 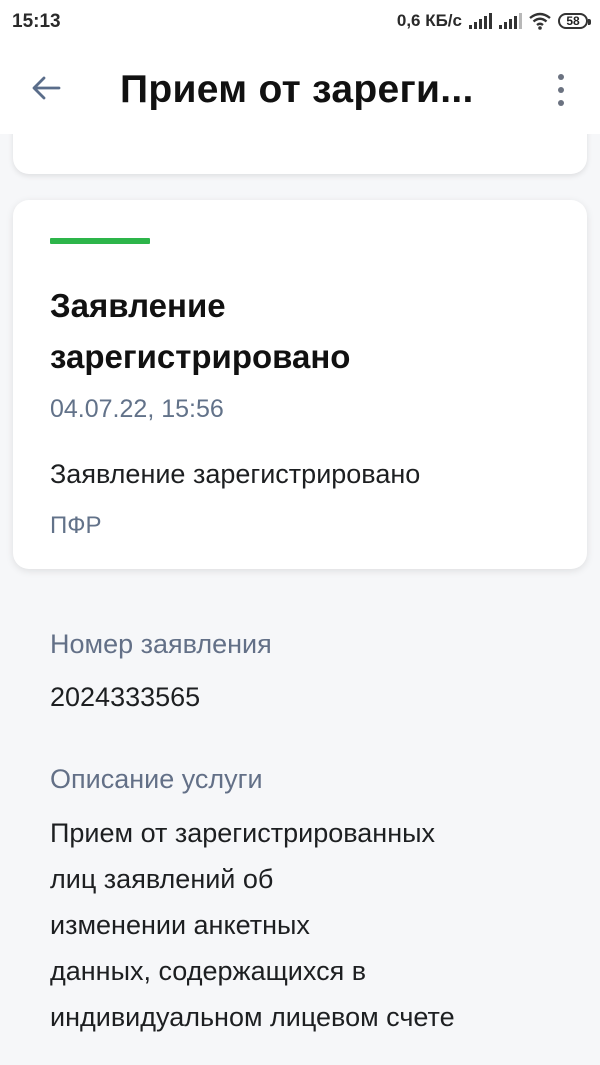 I want to click on network-speed: 0,6 КБ/с, so click(x=429, y=20).